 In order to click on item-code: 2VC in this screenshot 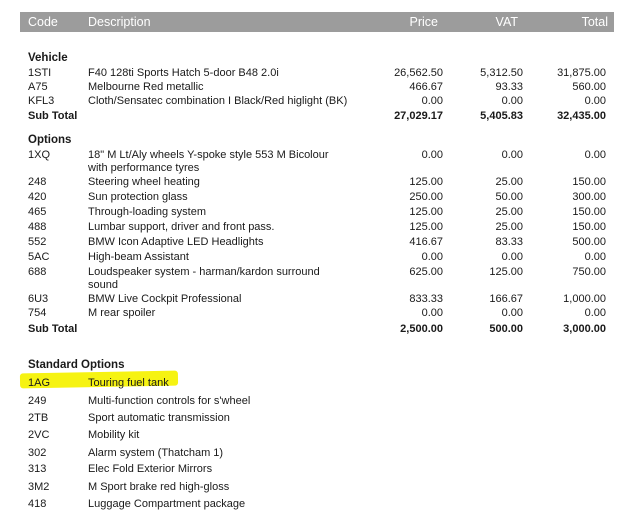, I will do `click(39, 435)`.